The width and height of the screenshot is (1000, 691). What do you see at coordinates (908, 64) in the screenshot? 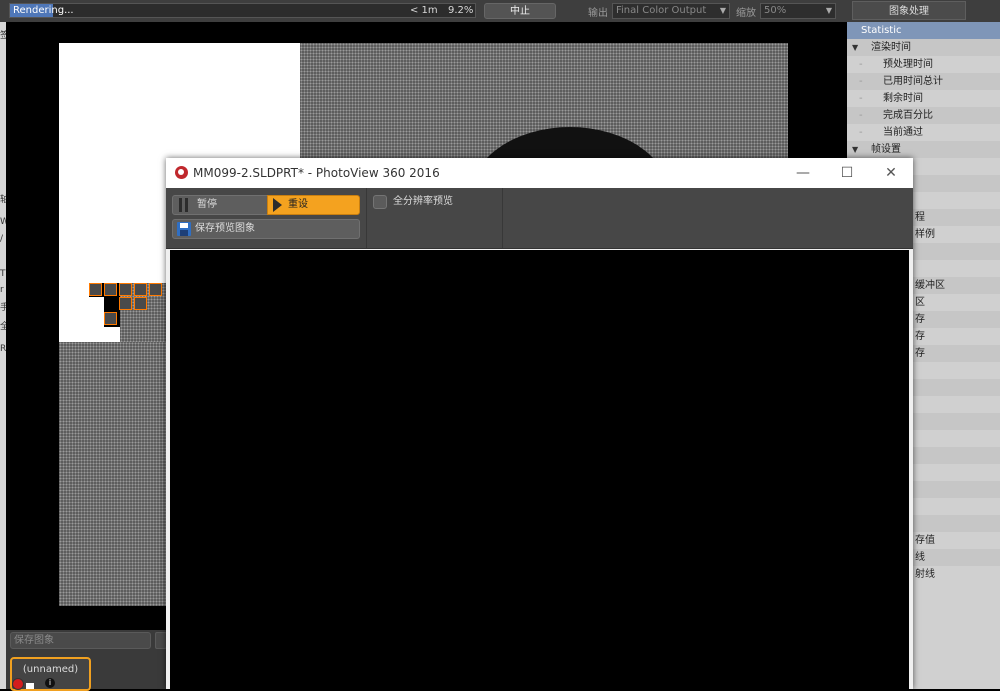
I see `stat-label: 预处理时间` at bounding box center [908, 64].